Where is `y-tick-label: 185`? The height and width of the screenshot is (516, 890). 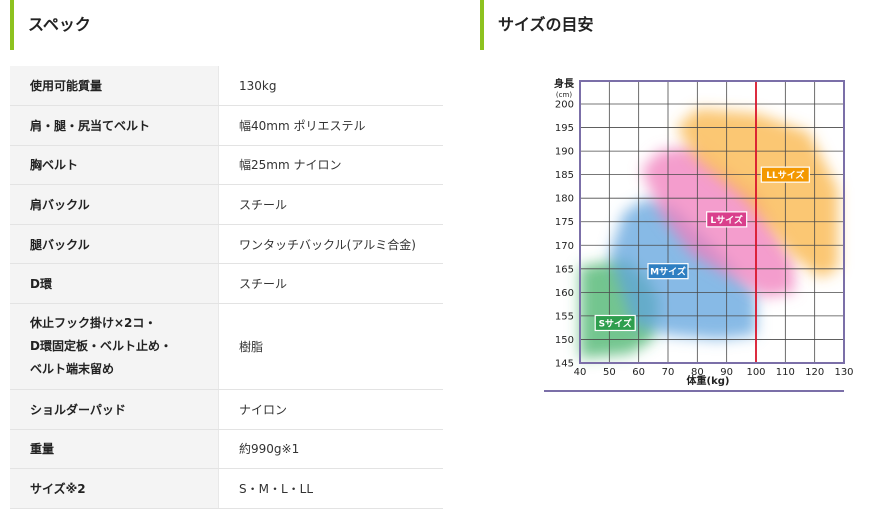
y-tick-label: 185 is located at coordinates (564, 175).